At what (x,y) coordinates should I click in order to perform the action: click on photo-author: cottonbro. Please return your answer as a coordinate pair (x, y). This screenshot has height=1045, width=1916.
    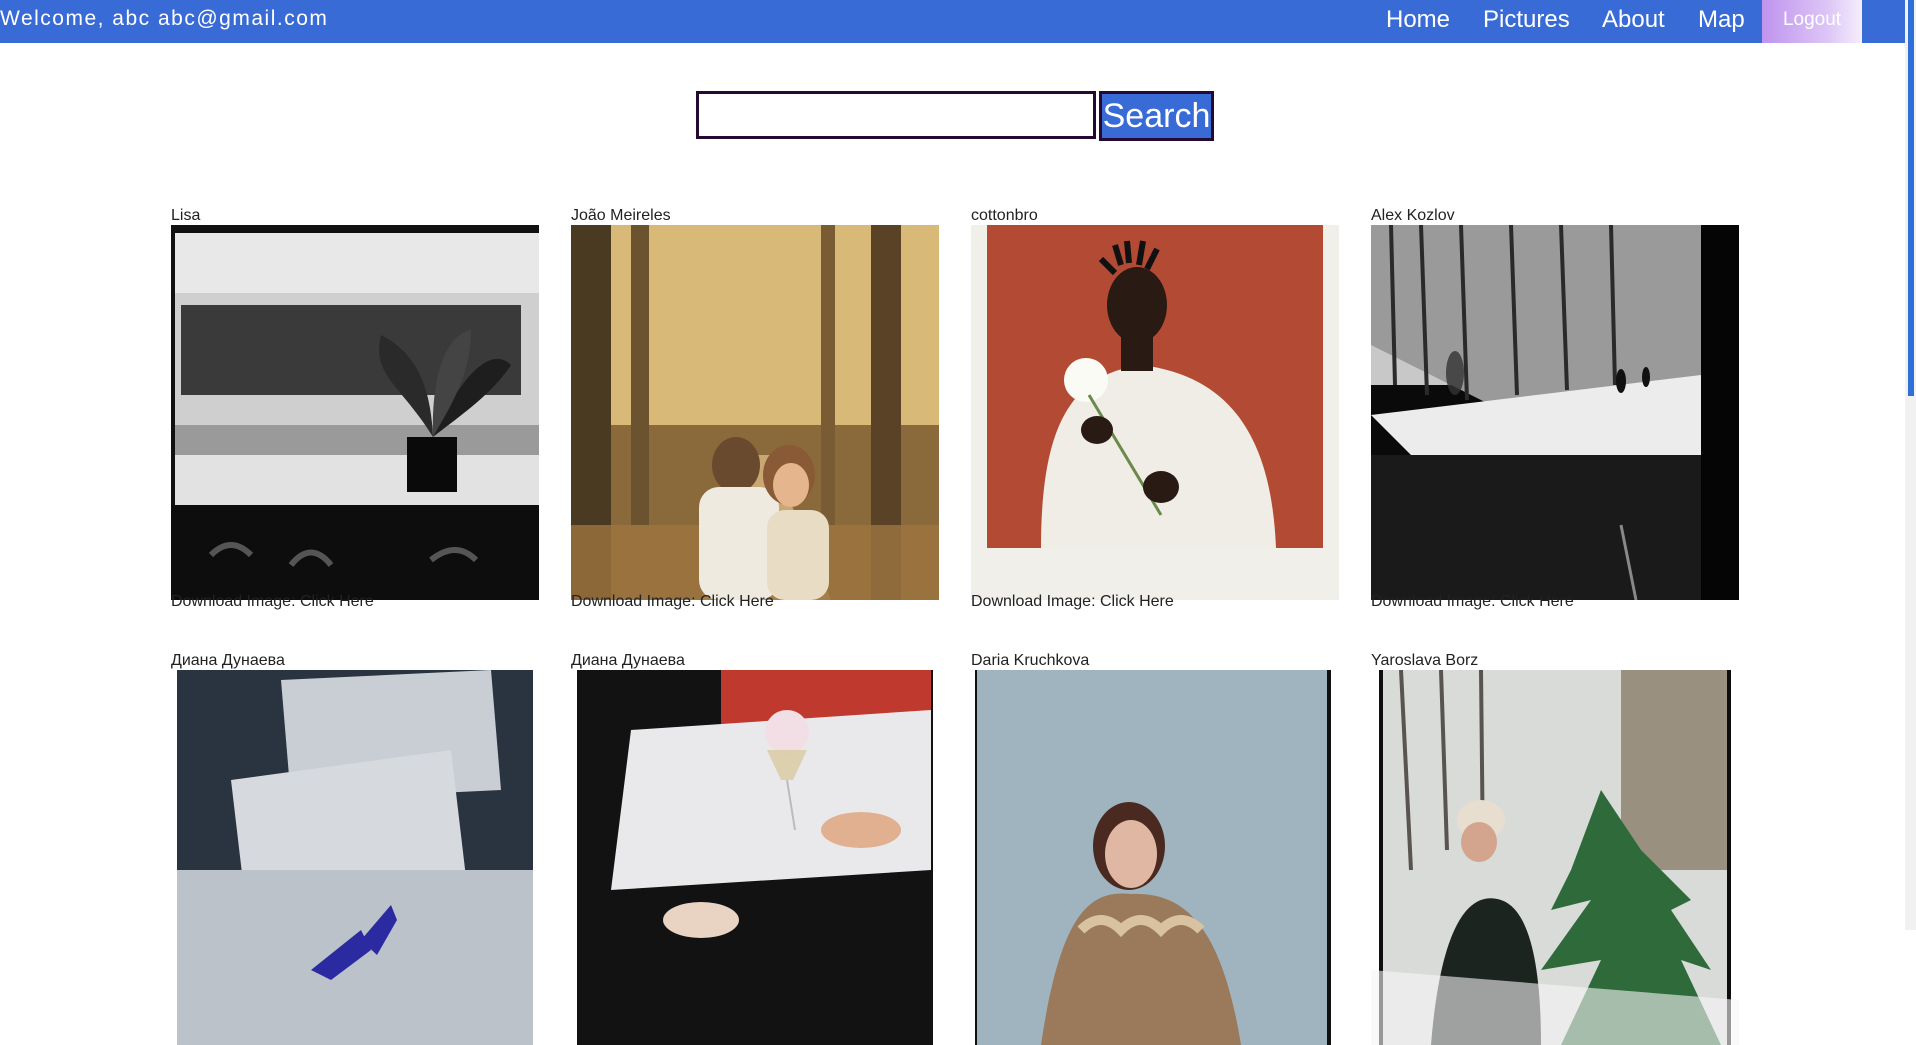
    Looking at the image, I should click on (1004, 215).